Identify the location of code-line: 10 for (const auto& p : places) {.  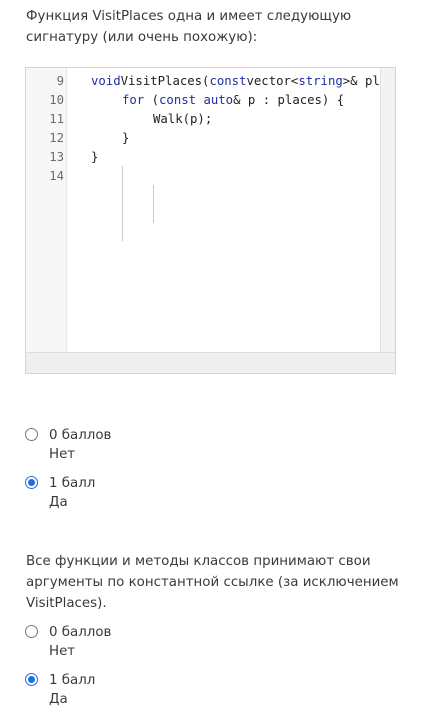
(196, 100).